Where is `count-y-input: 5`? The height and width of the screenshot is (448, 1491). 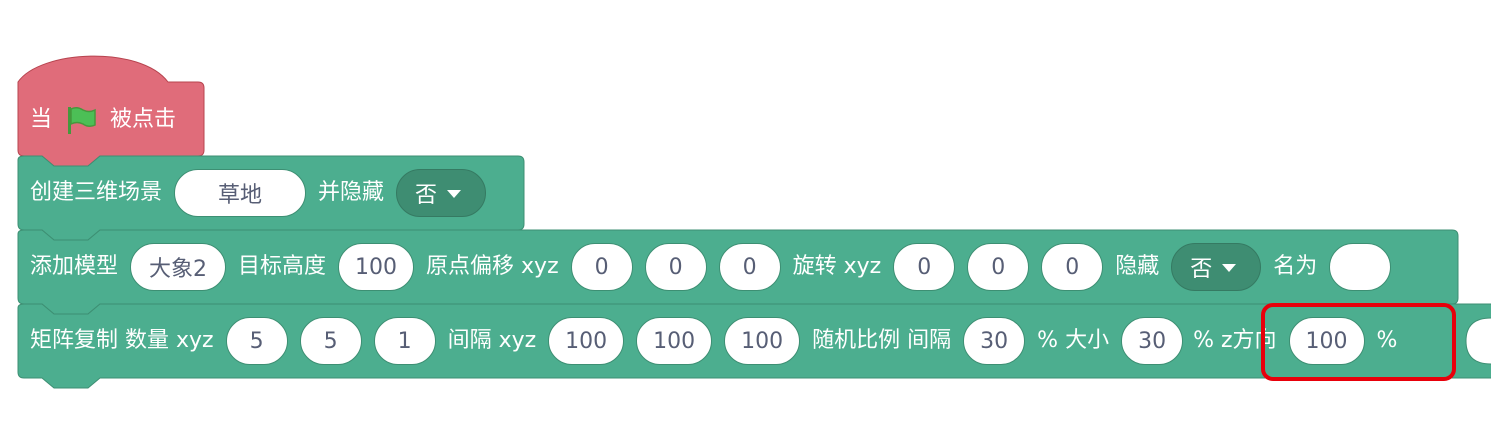
count-y-input: 5 is located at coordinates (330, 341).